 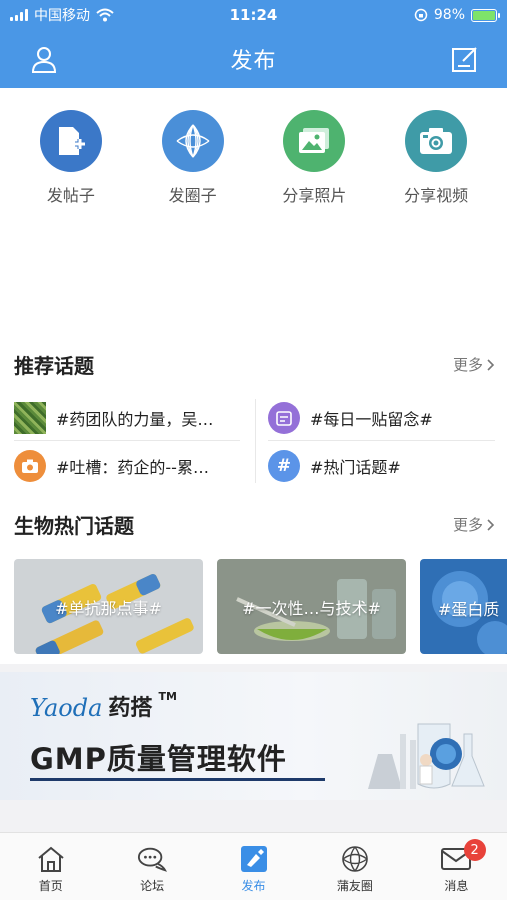 What do you see at coordinates (192, 141) in the screenshot?
I see `circle-icon` at bounding box center [192, 141].